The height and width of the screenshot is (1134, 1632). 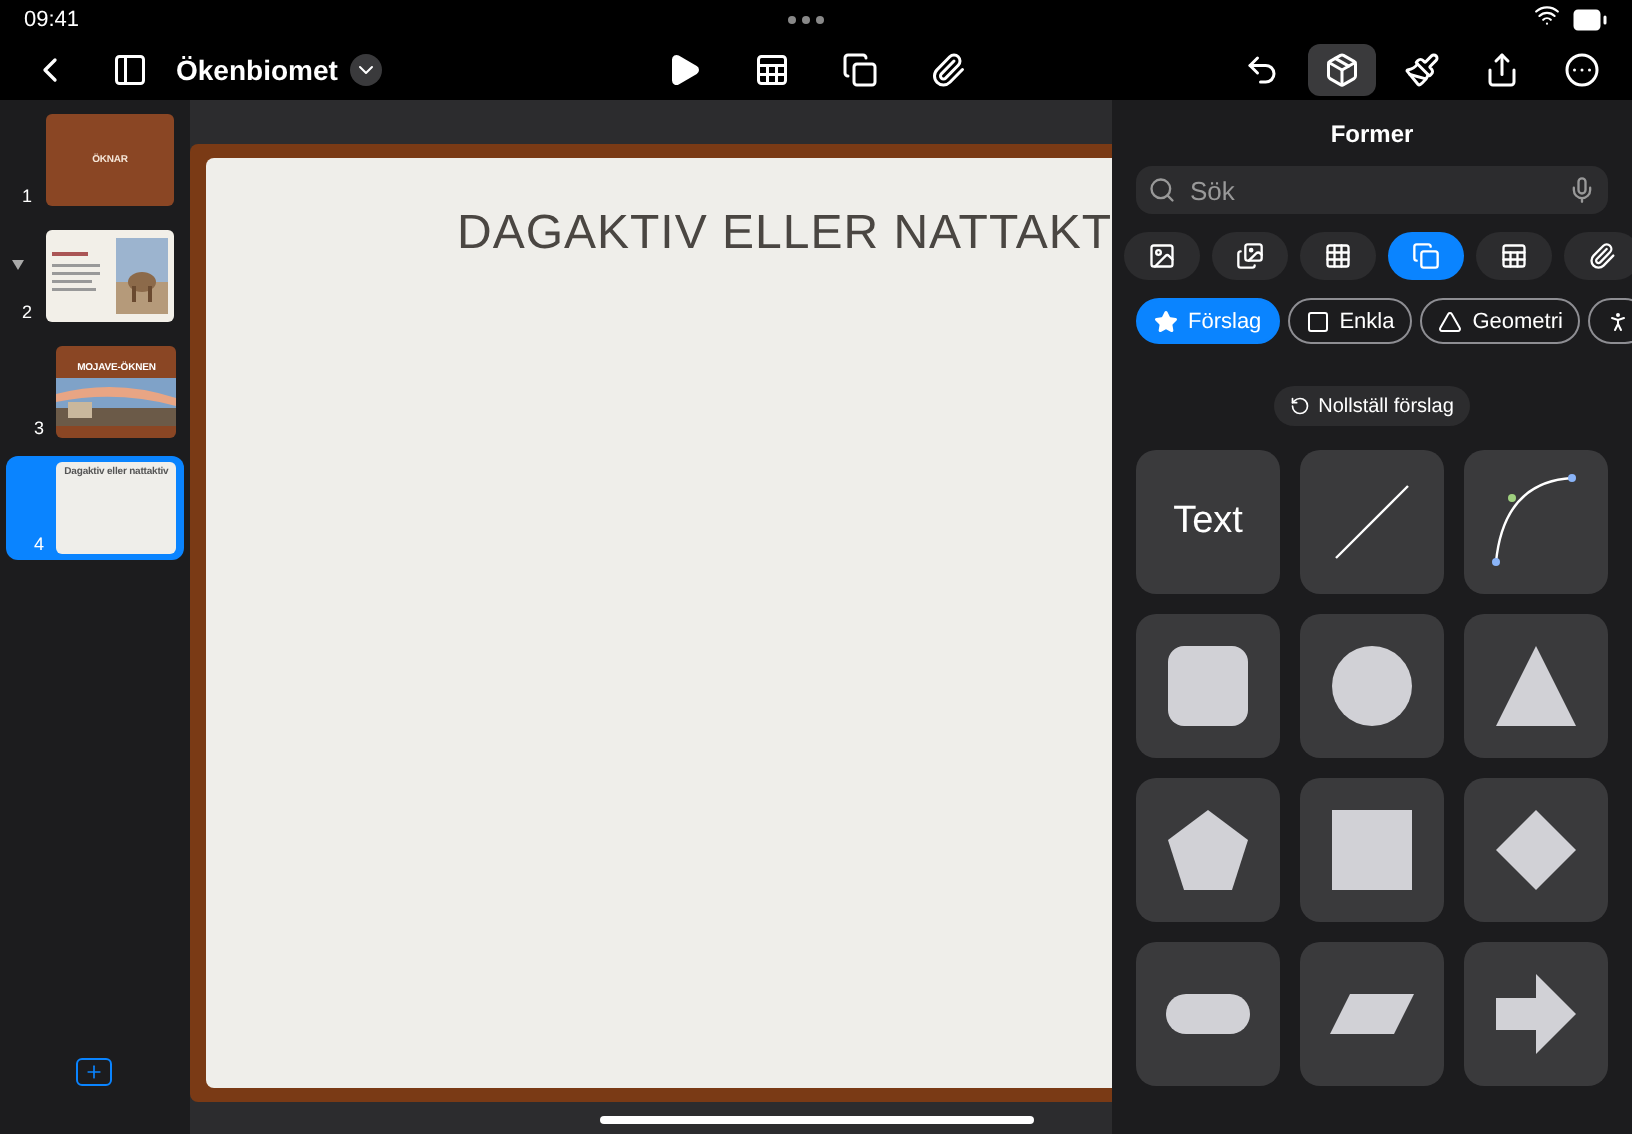 I want to click on category-chip: Geometri, so click(x=1500, y=321).